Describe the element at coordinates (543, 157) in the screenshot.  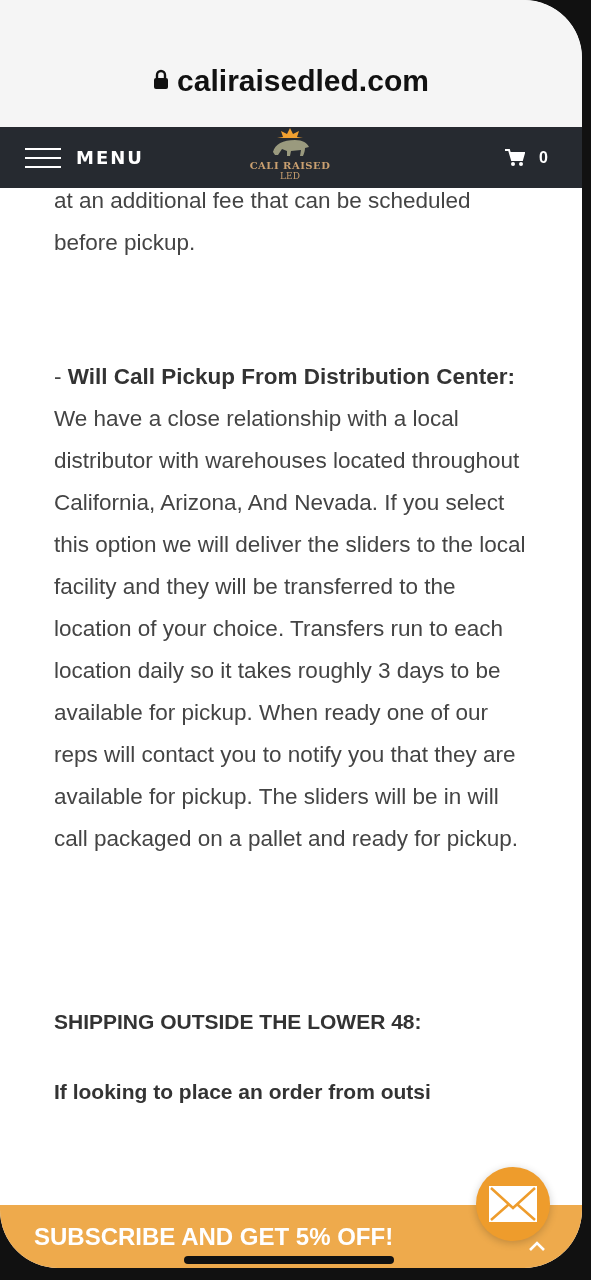
I see `cart-count: 0` at that location.